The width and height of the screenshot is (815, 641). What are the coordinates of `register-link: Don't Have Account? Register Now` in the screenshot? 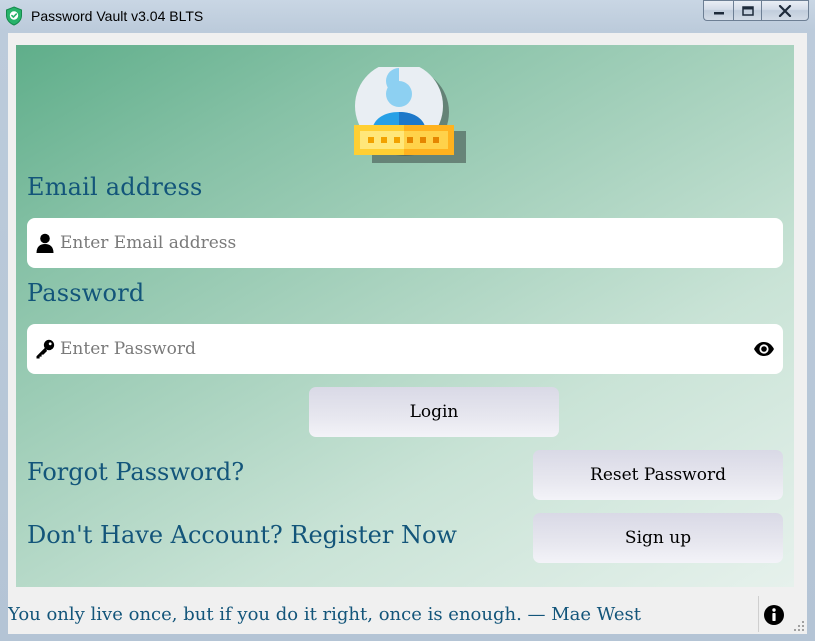 It's located at (242, 535).